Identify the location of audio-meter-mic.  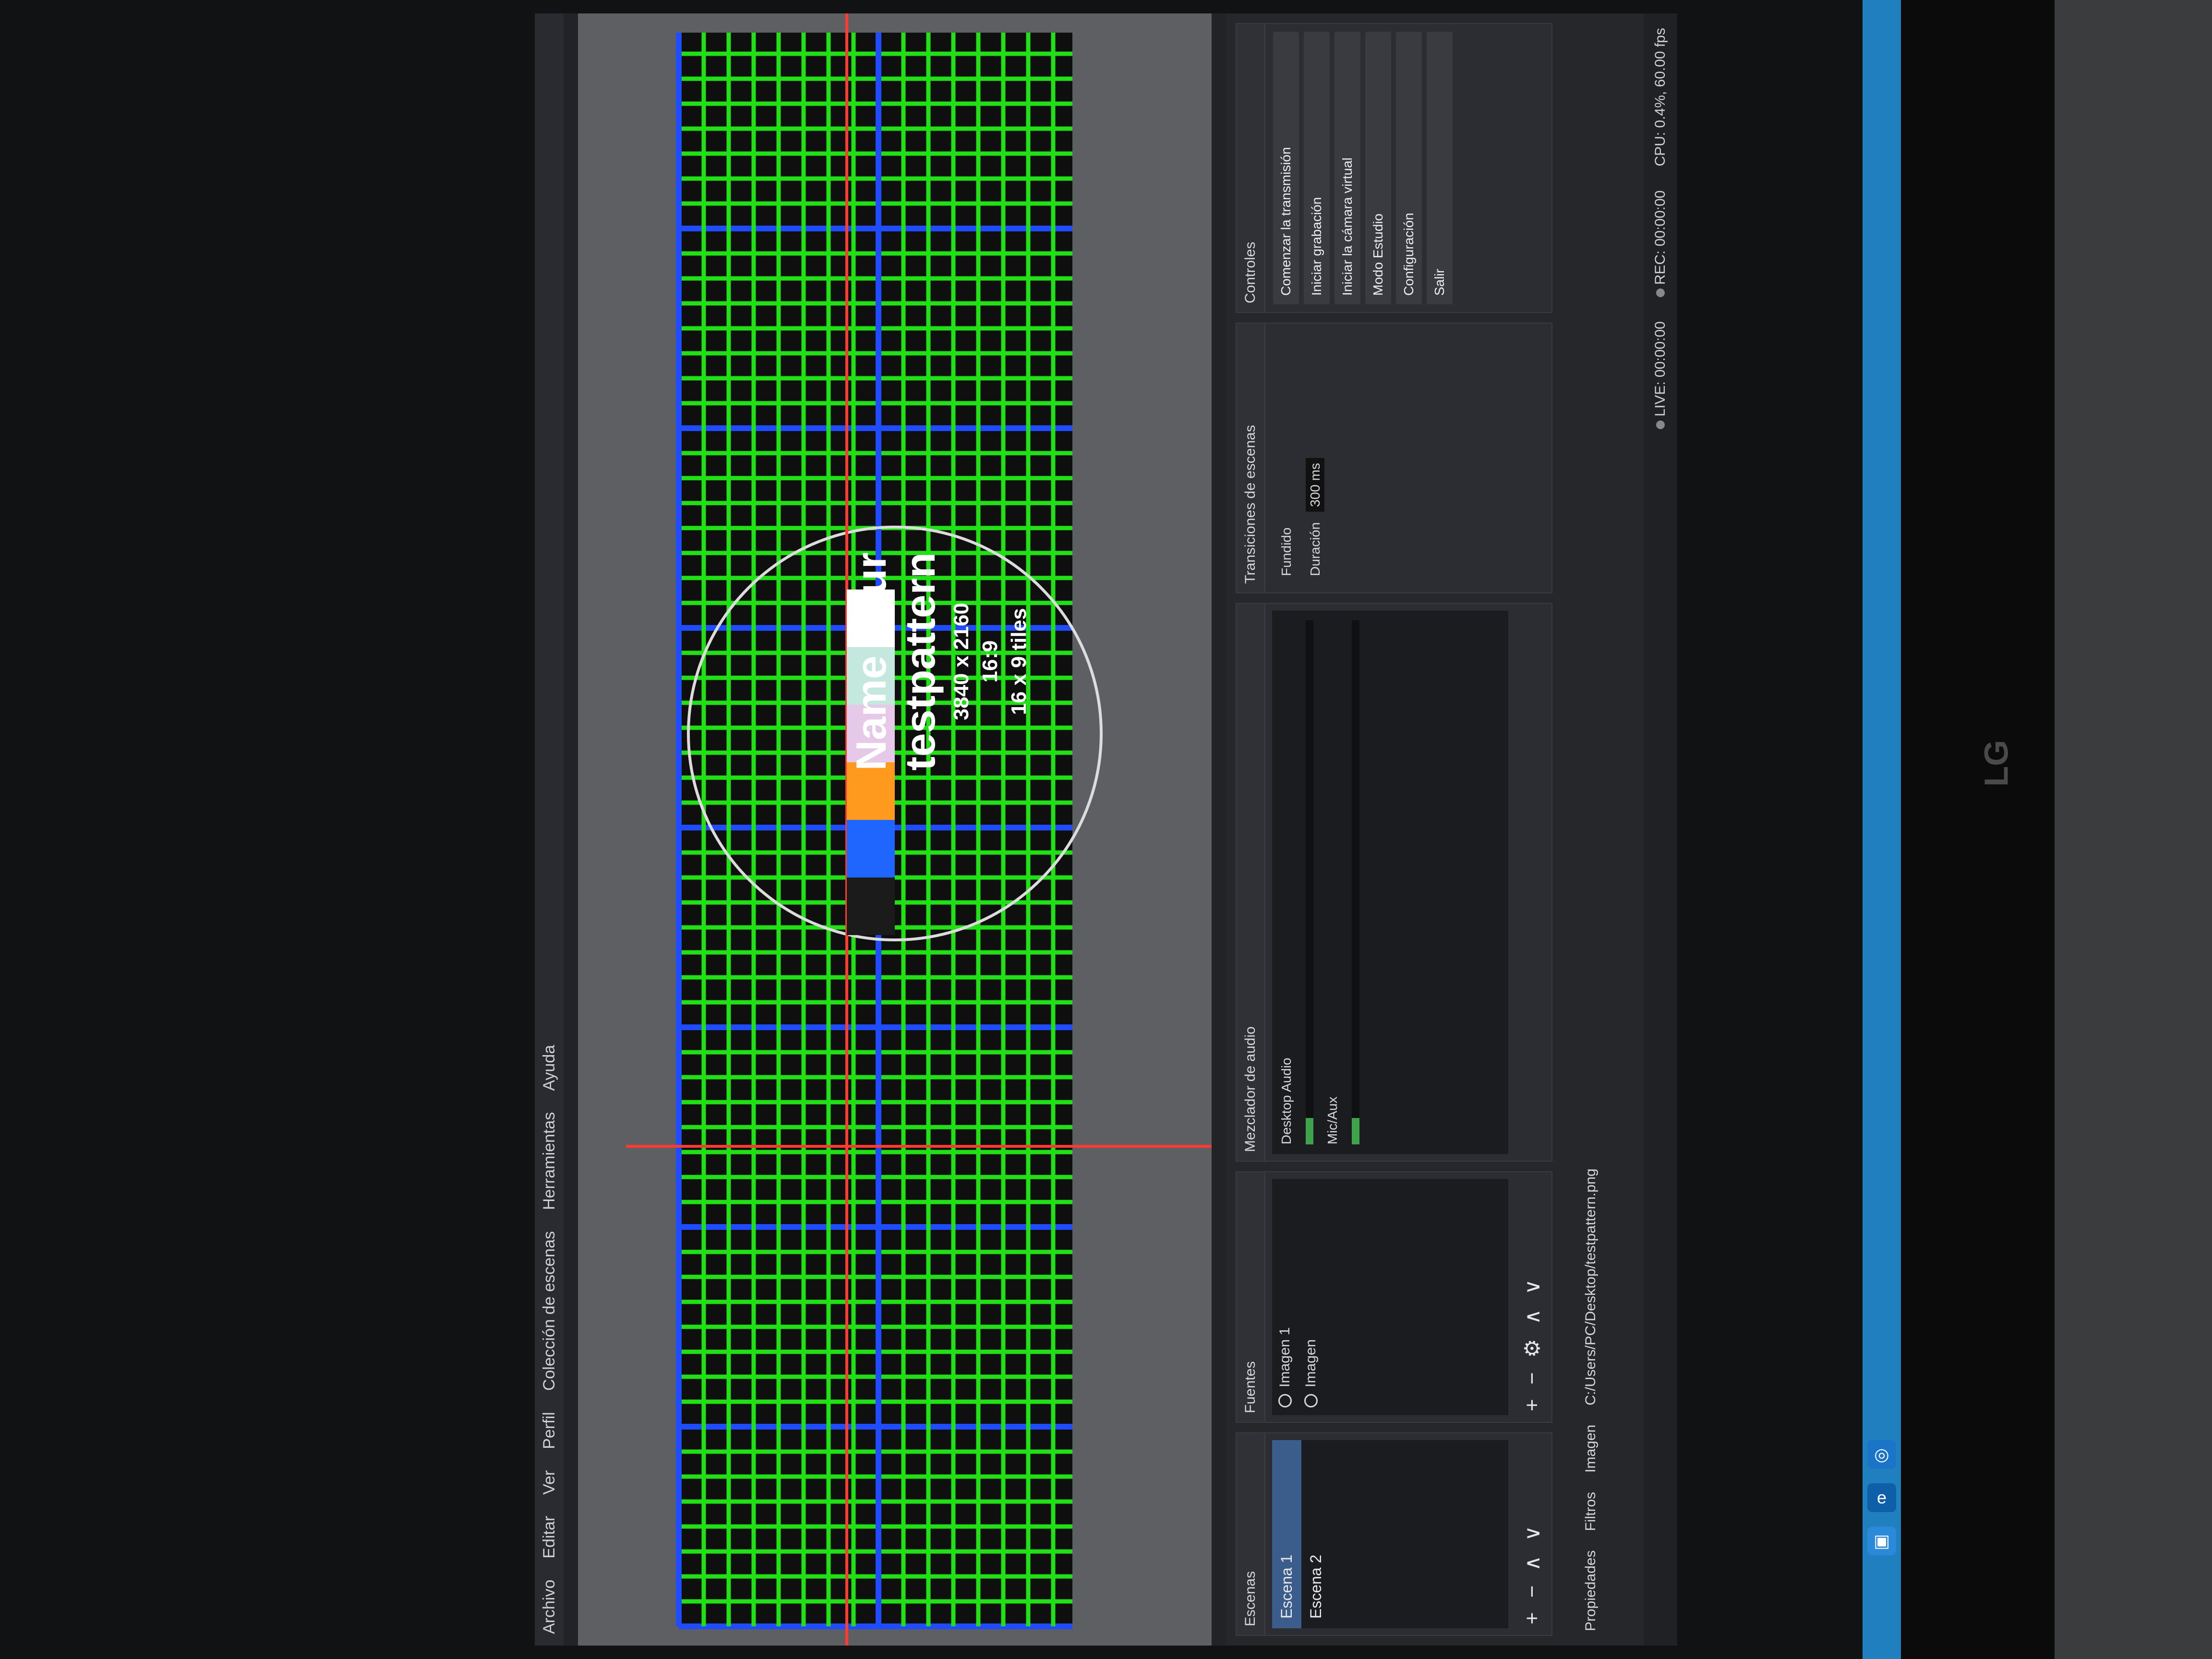
(1355, 882).